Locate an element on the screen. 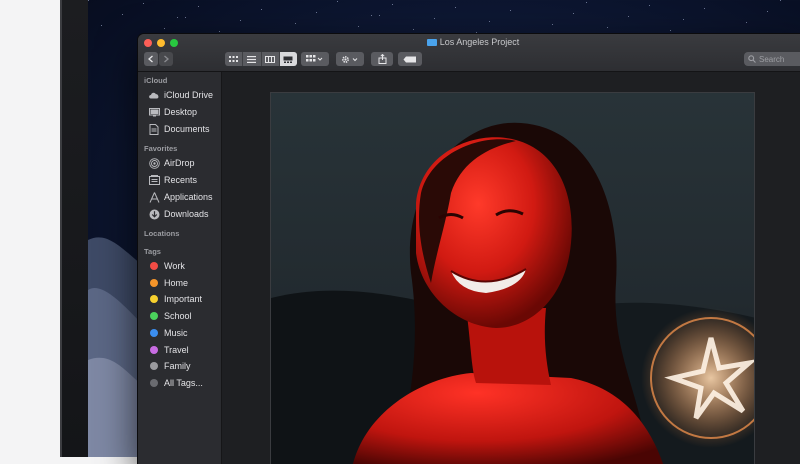 The image size is (800, 464). grid-dropdown-icon is located at coordinates (314, 58).